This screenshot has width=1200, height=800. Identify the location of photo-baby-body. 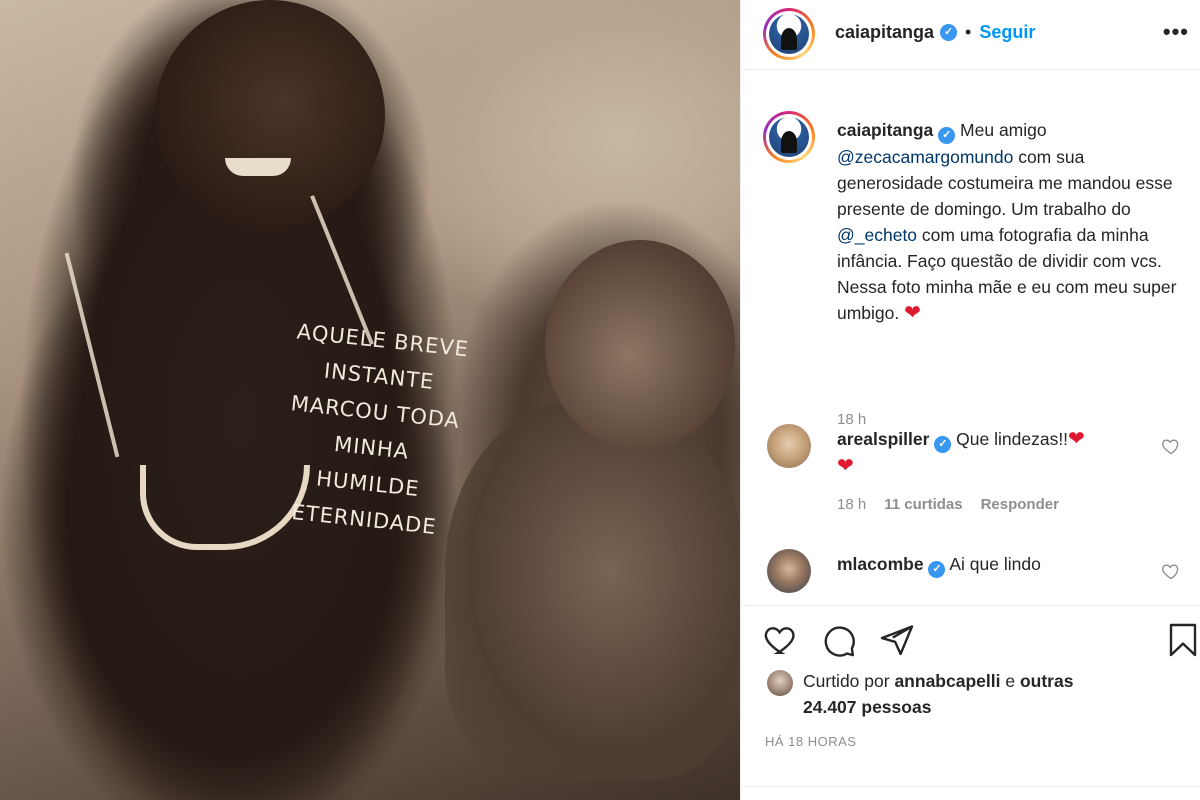
(592, 590).